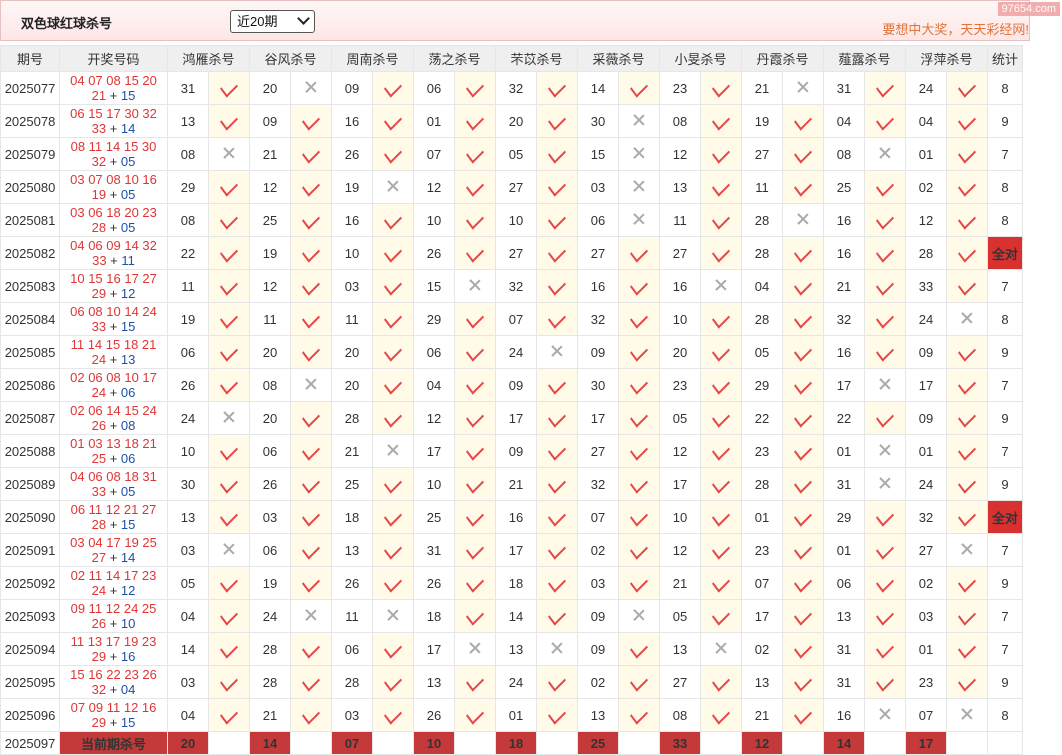 This screenshot has height=755, width=1062. What do you see at coordinates (762, 616) in the screenshot?
I see `kill-number: 17` at bounding box center [762, 616].